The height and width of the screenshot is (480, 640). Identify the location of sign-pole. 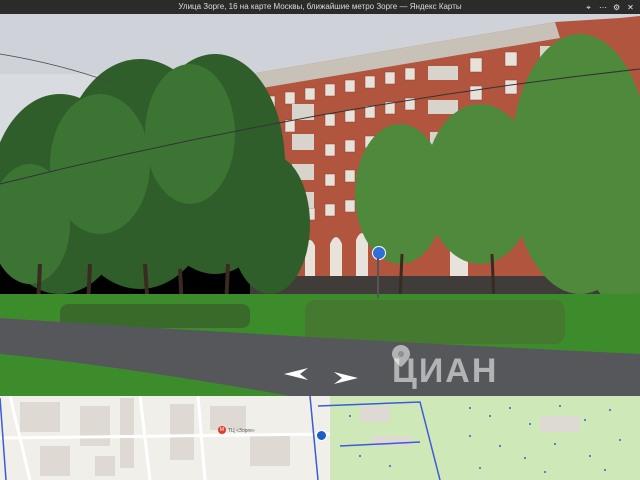
(378, 278).